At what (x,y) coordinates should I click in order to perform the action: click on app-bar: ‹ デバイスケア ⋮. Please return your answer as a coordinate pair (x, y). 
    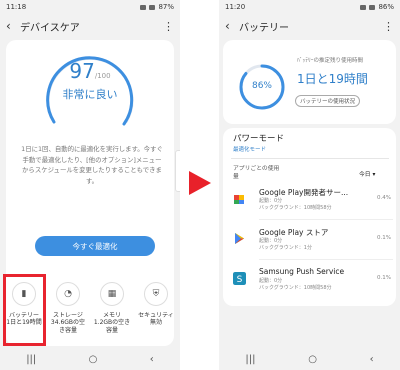
    Looking at the image, I should click on (90, 26).